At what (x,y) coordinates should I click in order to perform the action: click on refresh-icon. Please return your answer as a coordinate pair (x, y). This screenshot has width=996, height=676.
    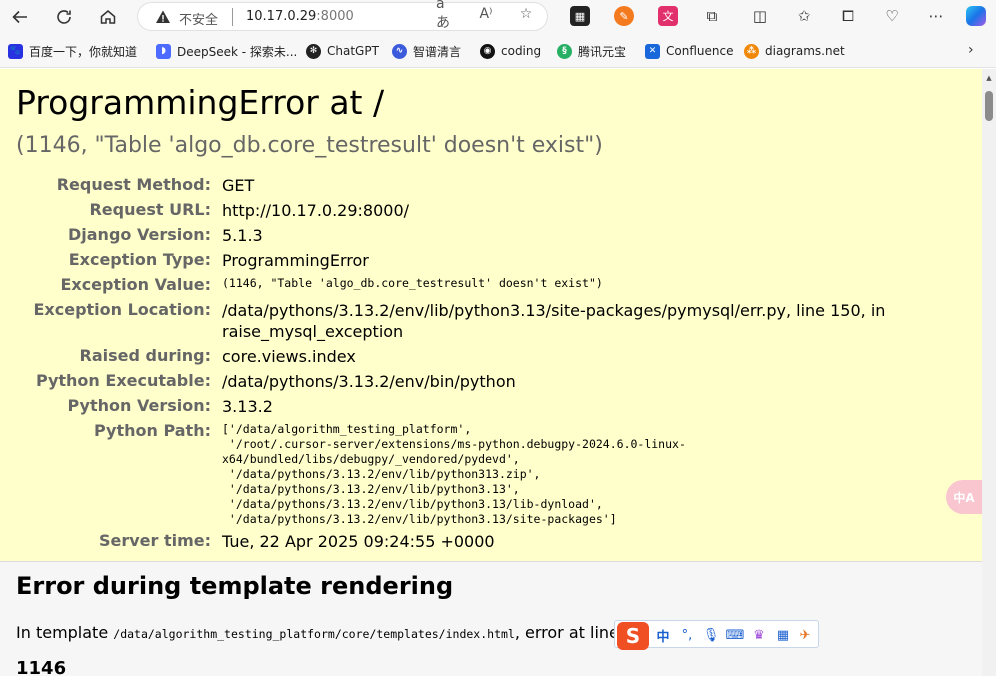
    Looking at the image, I should click on (64, 17).